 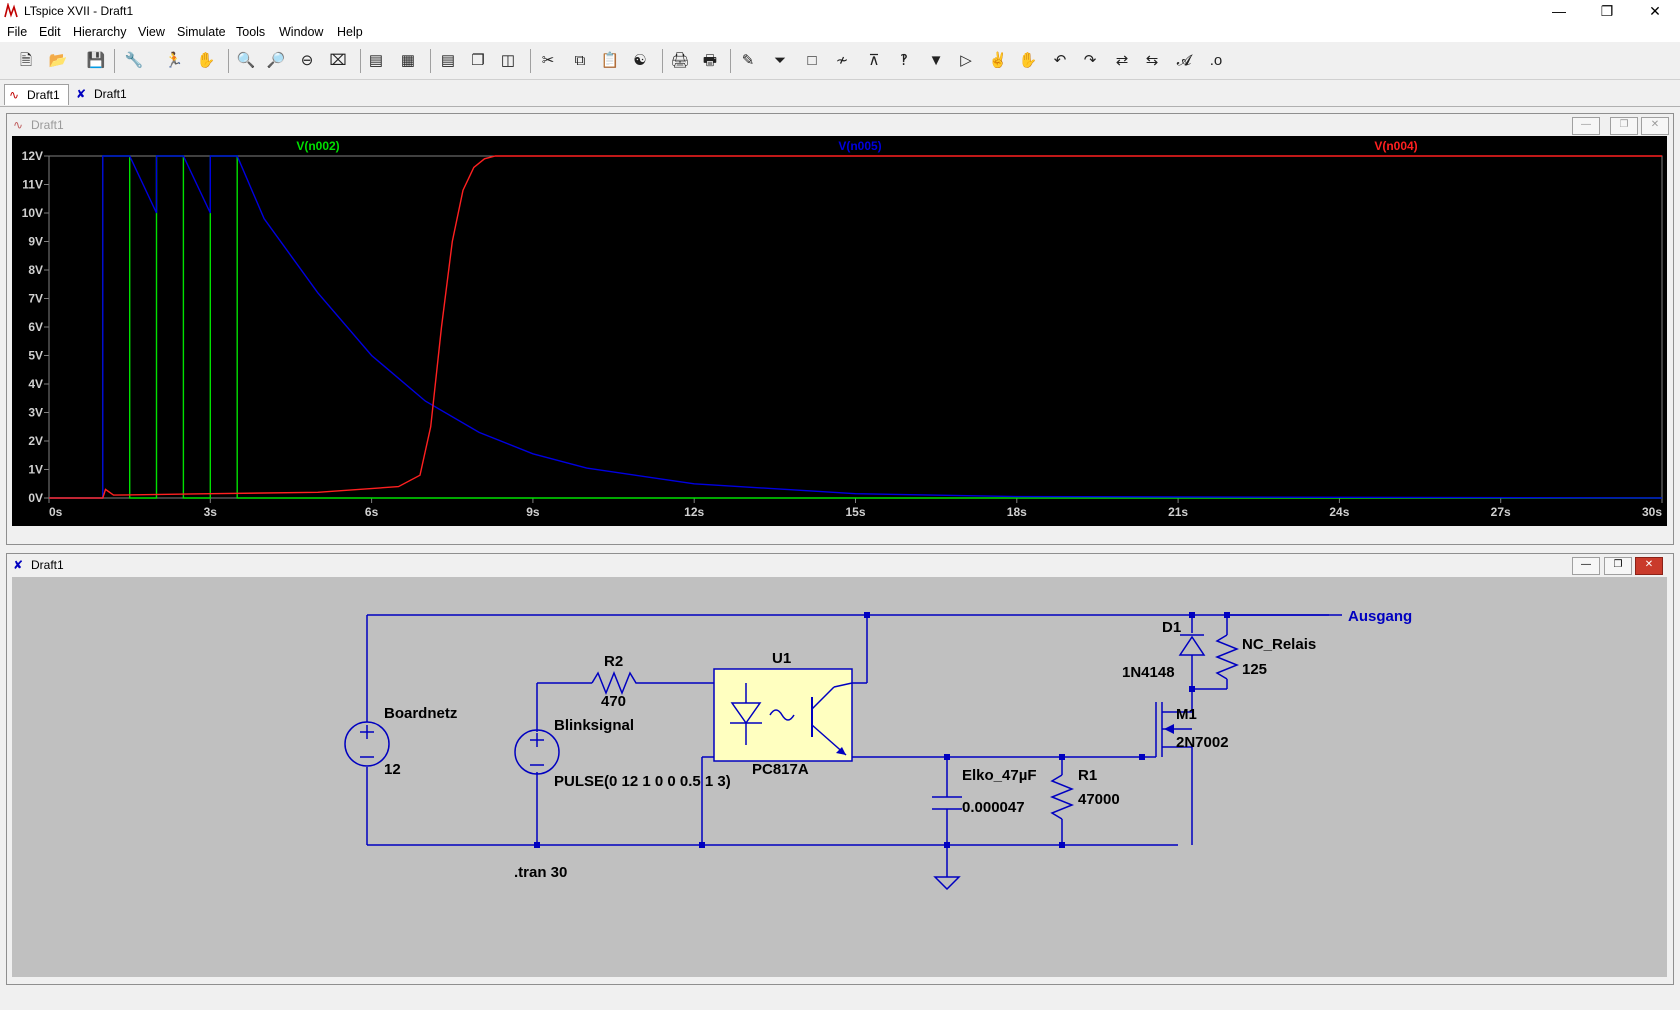 I want to click on capacitor-icon: ⊼, so click(x=874, y=61).